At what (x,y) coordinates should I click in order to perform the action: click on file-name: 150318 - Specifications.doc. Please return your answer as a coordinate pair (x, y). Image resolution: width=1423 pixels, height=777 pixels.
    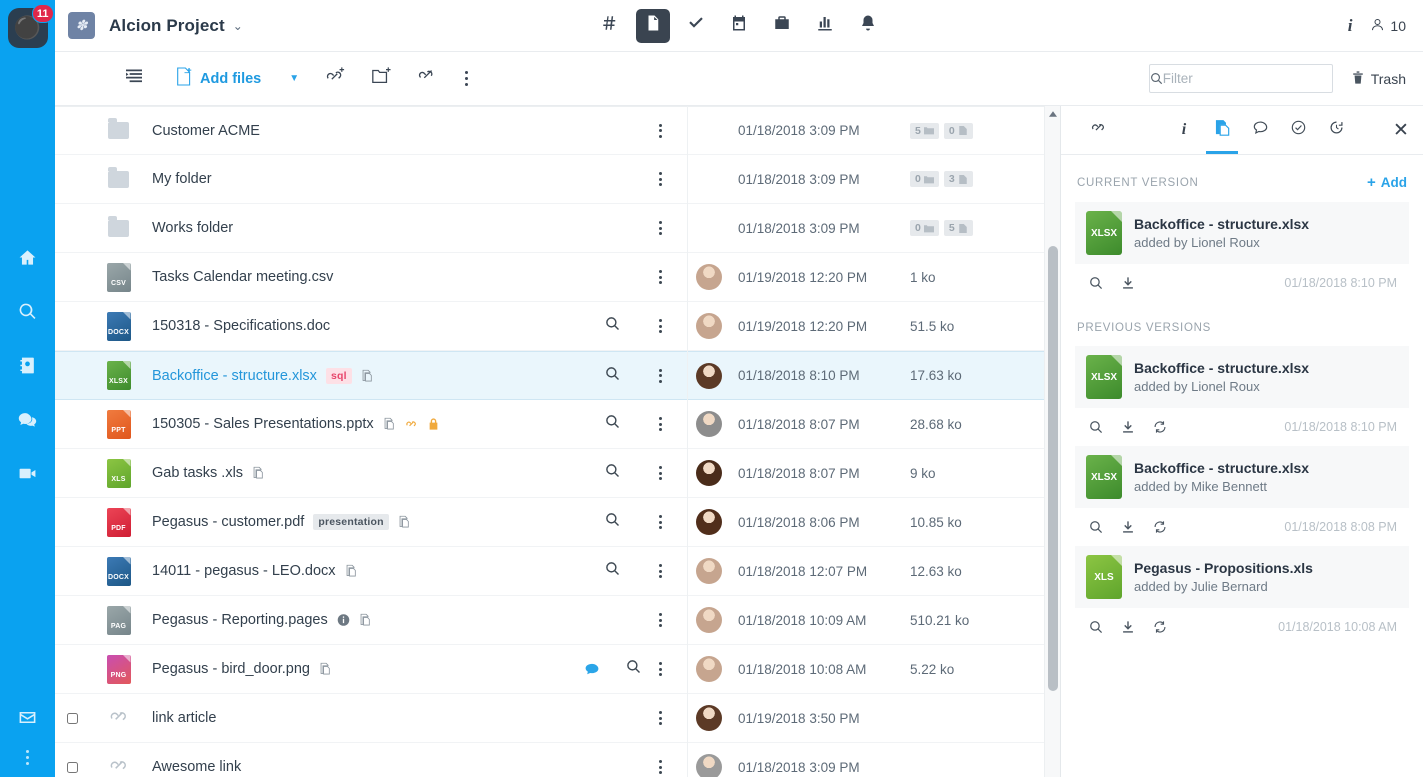
    Looking at the image, I should click on (241, 326).